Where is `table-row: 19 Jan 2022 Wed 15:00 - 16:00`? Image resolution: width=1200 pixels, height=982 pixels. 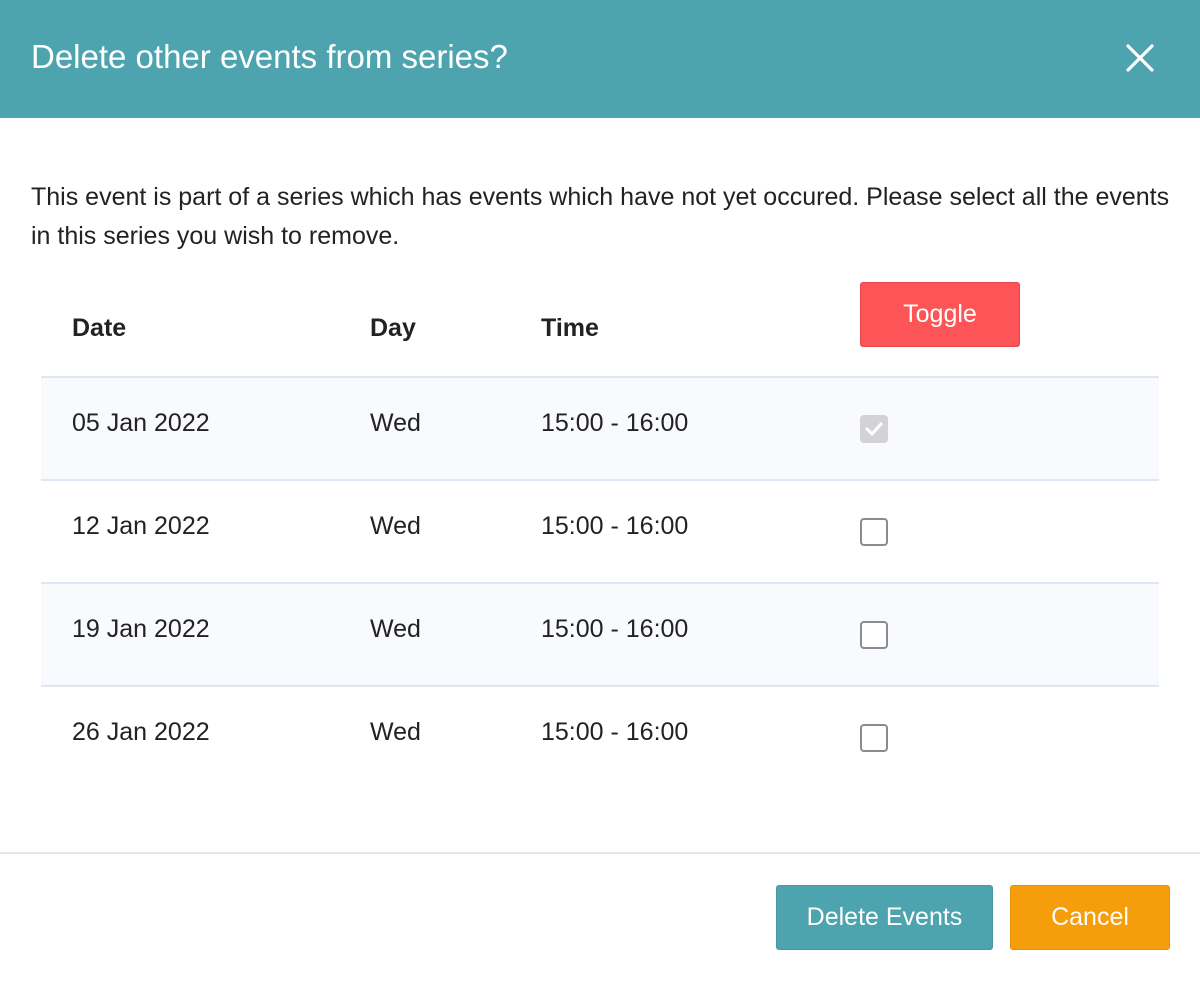 table-row: 19 Jan 2022 Wed 15:00 - 16:00 is located at coordinates (600, 635).